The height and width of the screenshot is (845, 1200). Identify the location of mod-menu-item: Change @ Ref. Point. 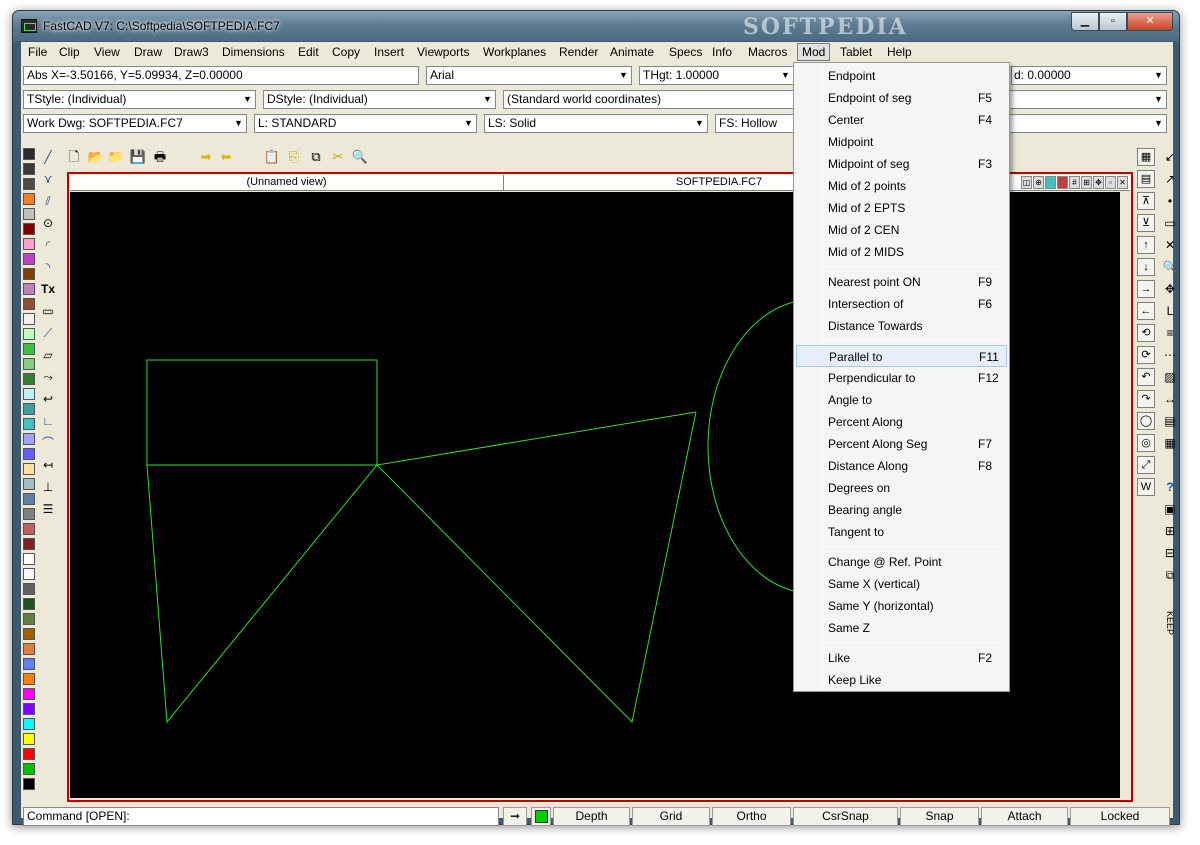
(901, 562).